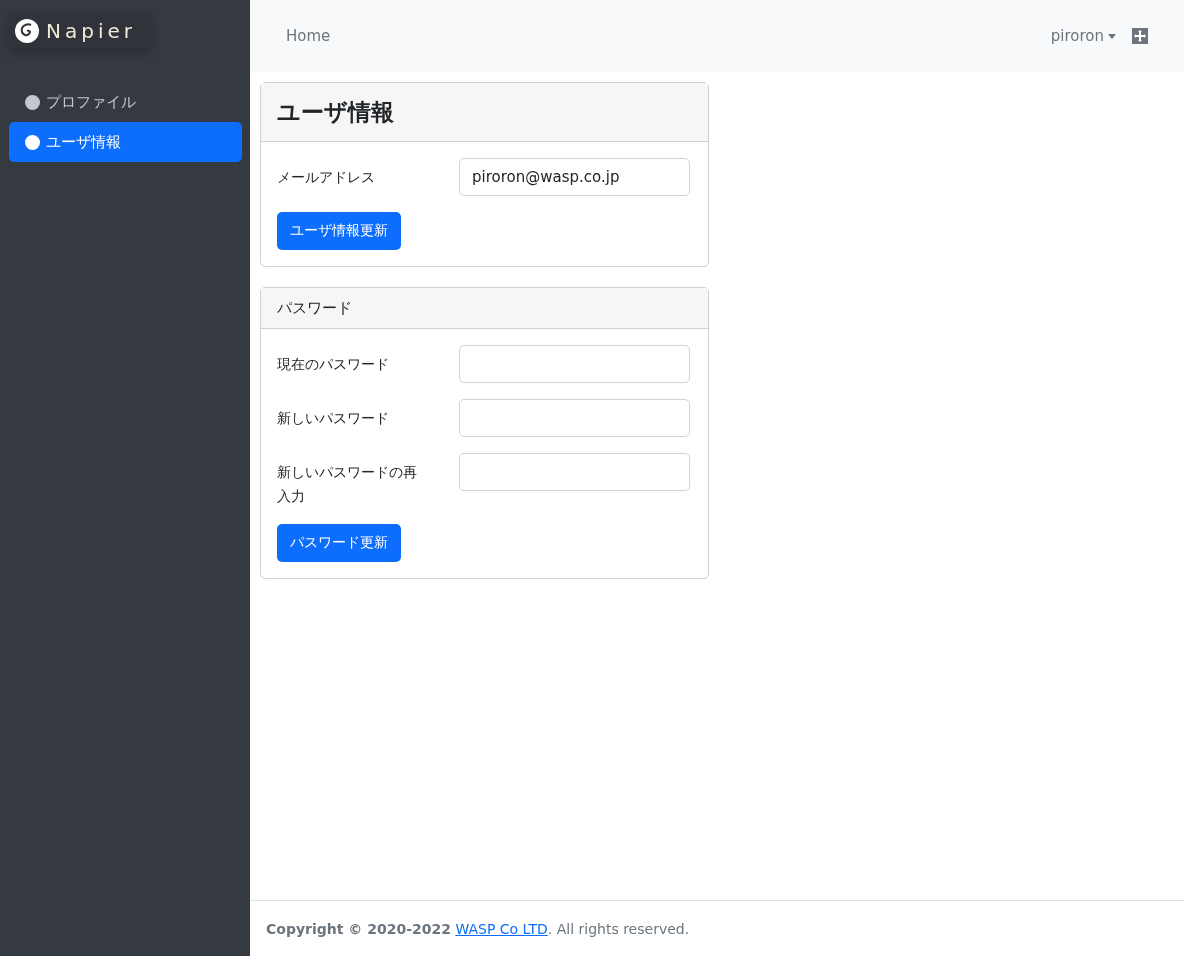 The image size is (1184, 956). What do you see at coordinates (484, 112) in the screenshot?
I see `card-header: ユーザ情報` at bounding box center [484, 112].